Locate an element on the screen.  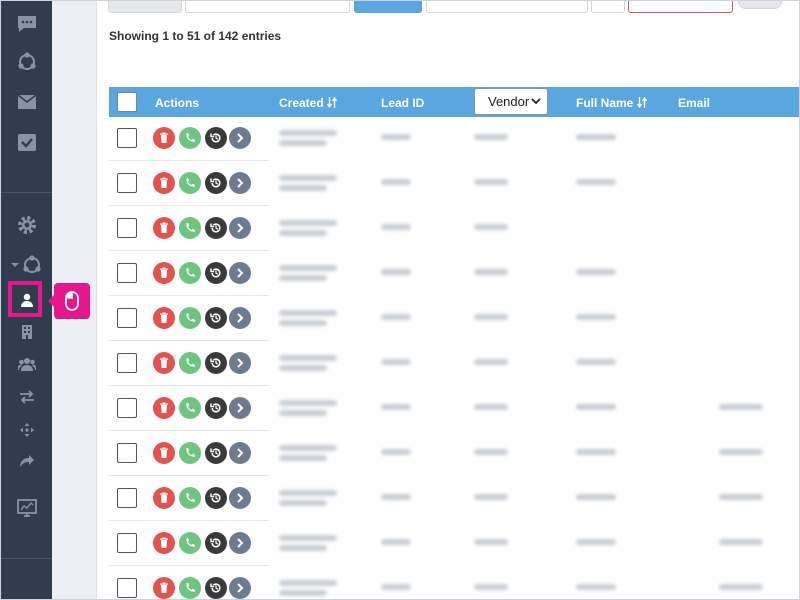
sidebar-divider-bottom is located at coordinates (26, 558).